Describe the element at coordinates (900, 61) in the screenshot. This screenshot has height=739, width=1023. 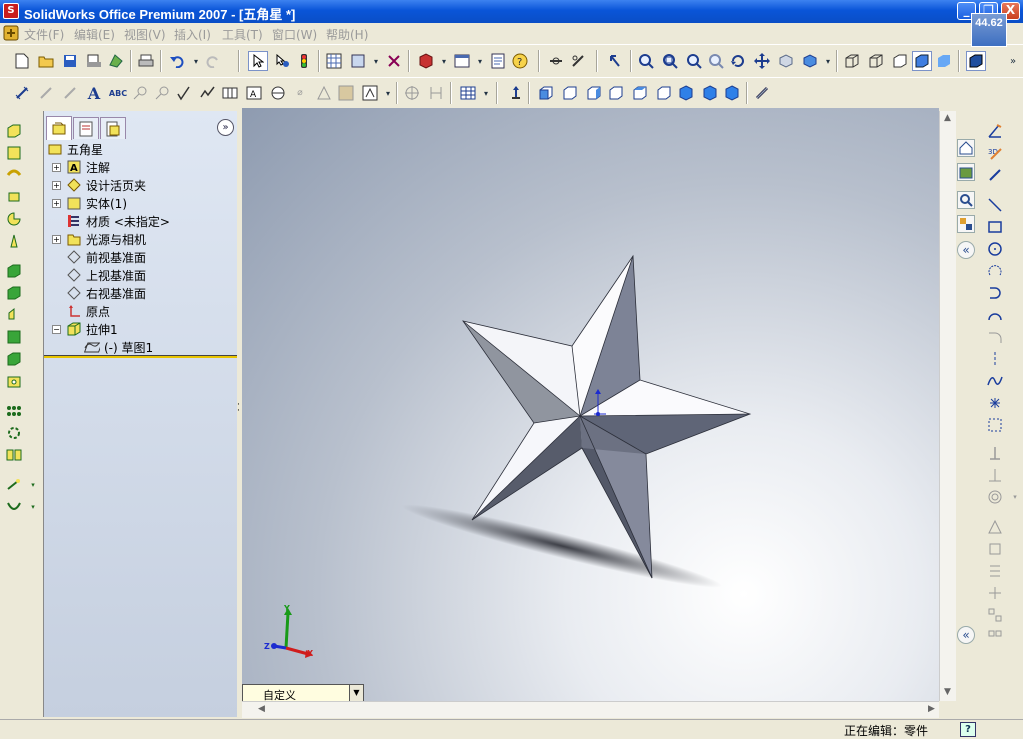
I see `hidden-lines-removed-icon` at that location.